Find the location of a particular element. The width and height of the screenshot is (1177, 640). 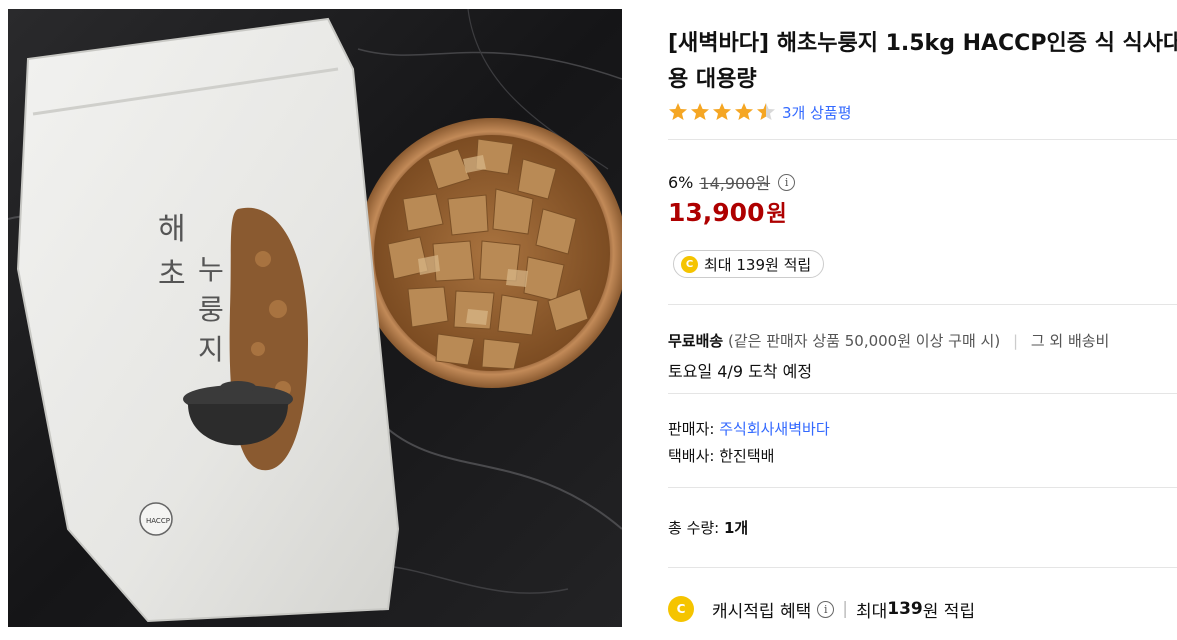

svg-text: 누 is located at coordinates (211, 269).